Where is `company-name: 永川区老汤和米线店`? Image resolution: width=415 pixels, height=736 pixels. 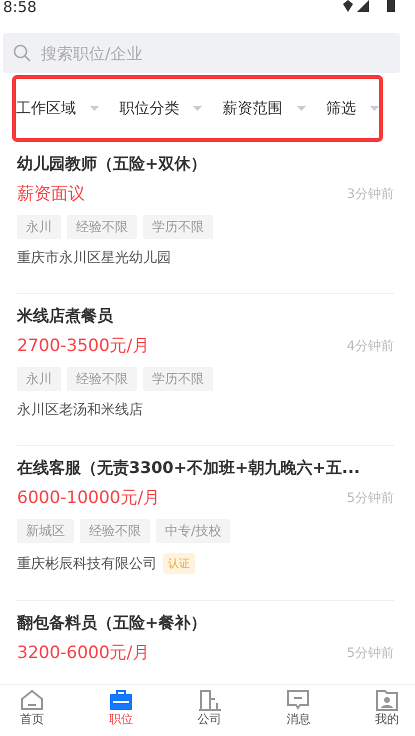 company-name: 永川区老汤和米线店 is located at coordinates (80, 410).